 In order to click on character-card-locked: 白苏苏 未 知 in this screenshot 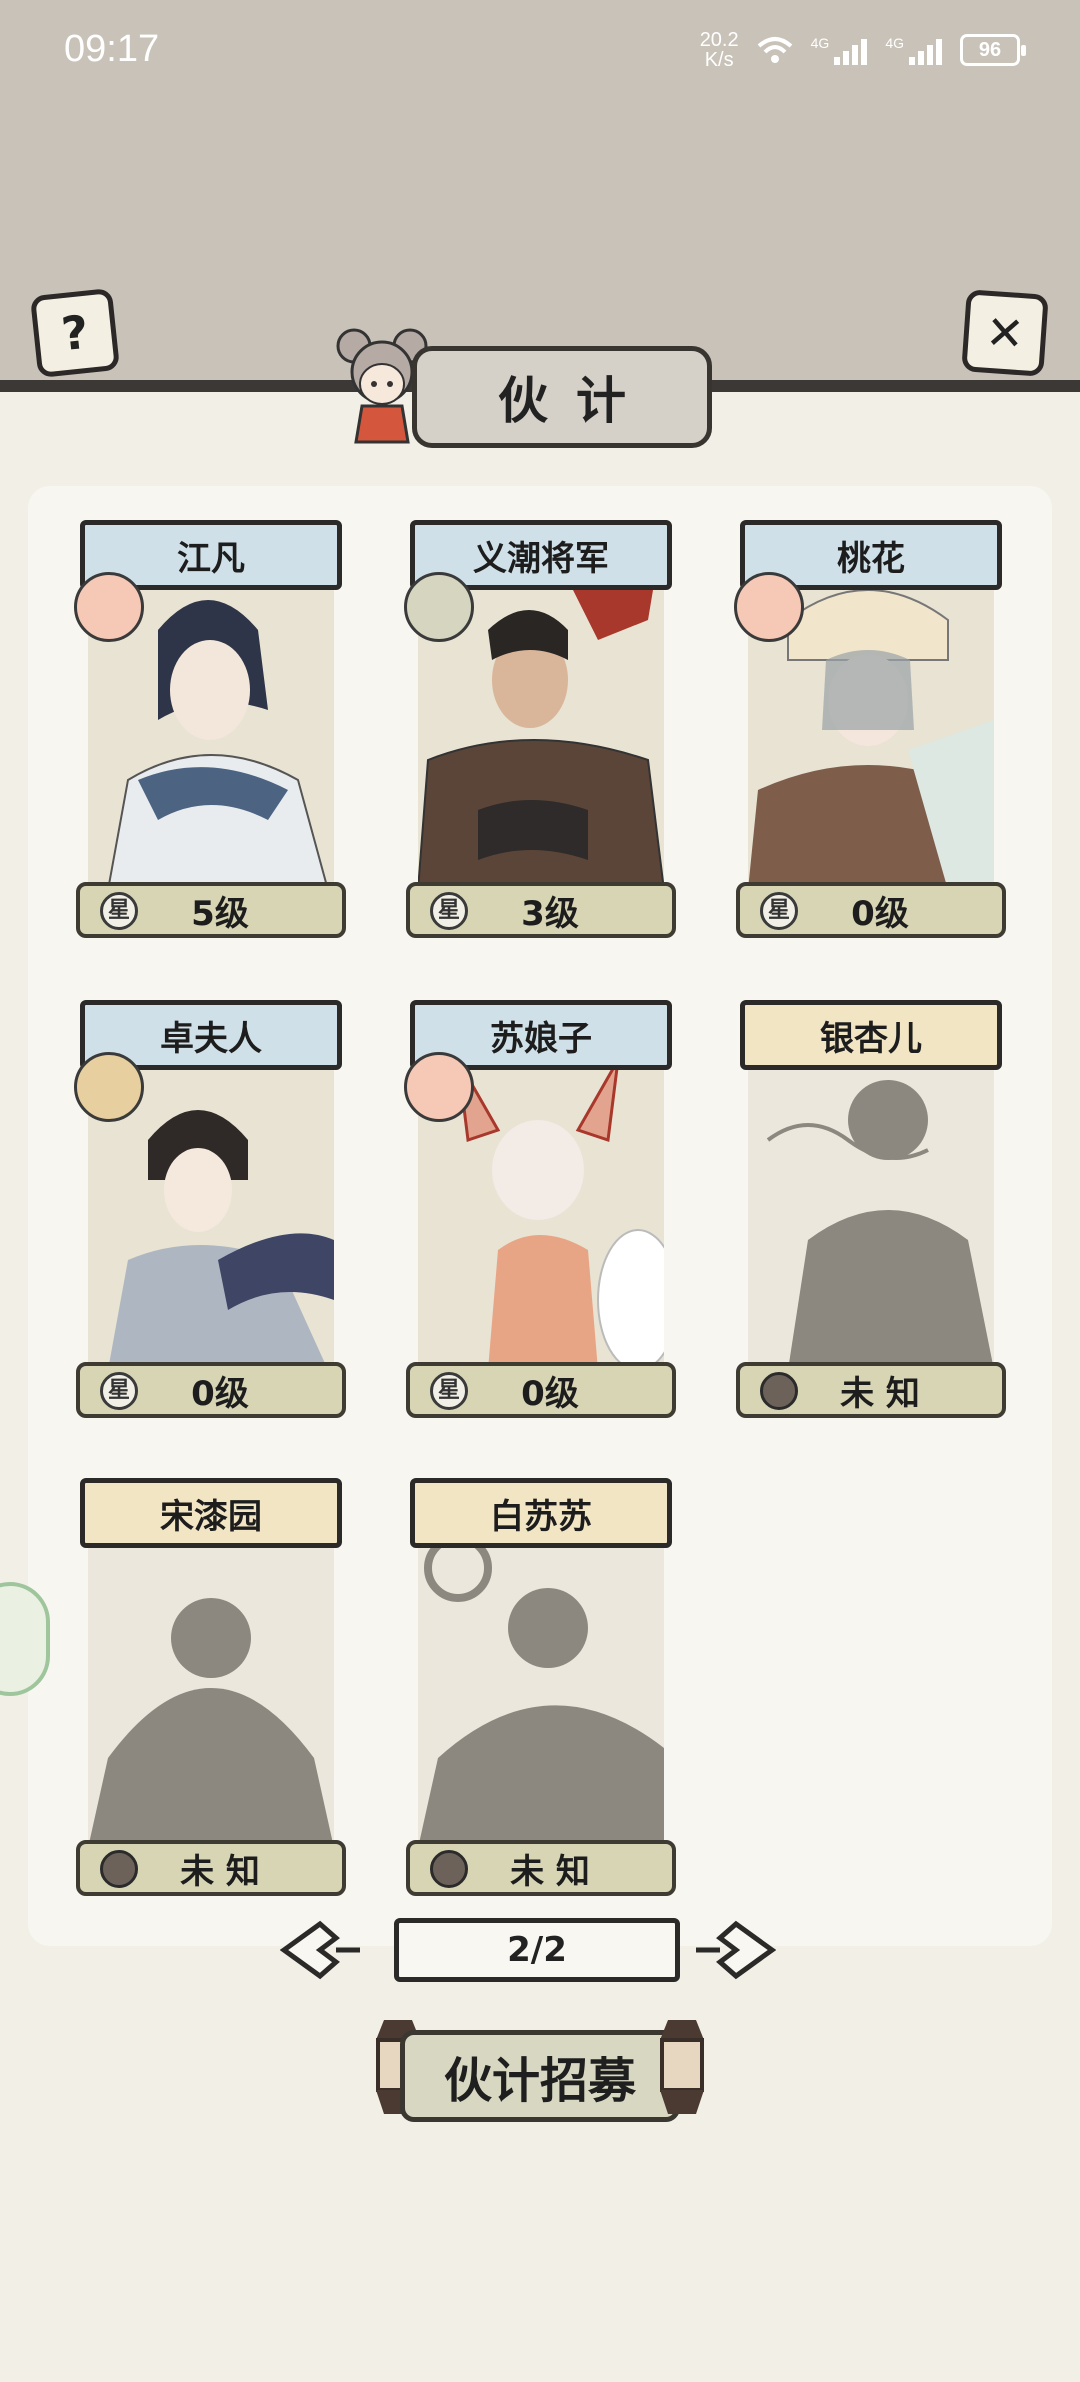, I will do `click(541, 1688)`.